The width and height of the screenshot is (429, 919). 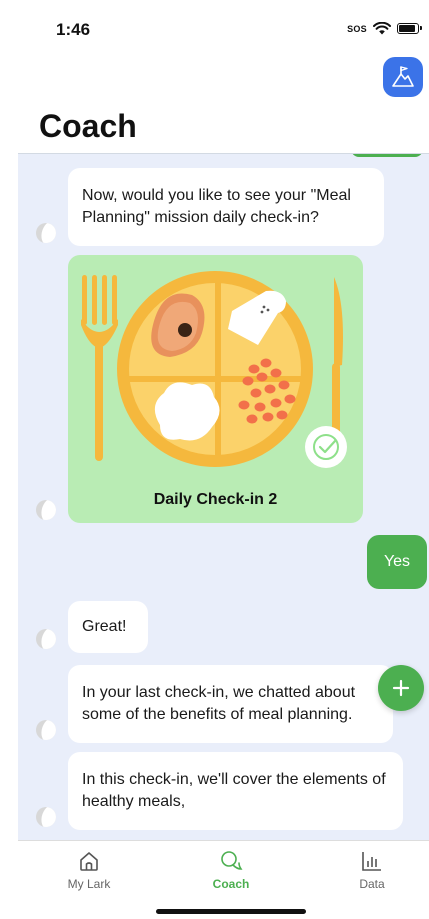 What do you see at coordinates (223, 105) in the screenshot?
I see `header: Coach` at bounding box center [223, 105].